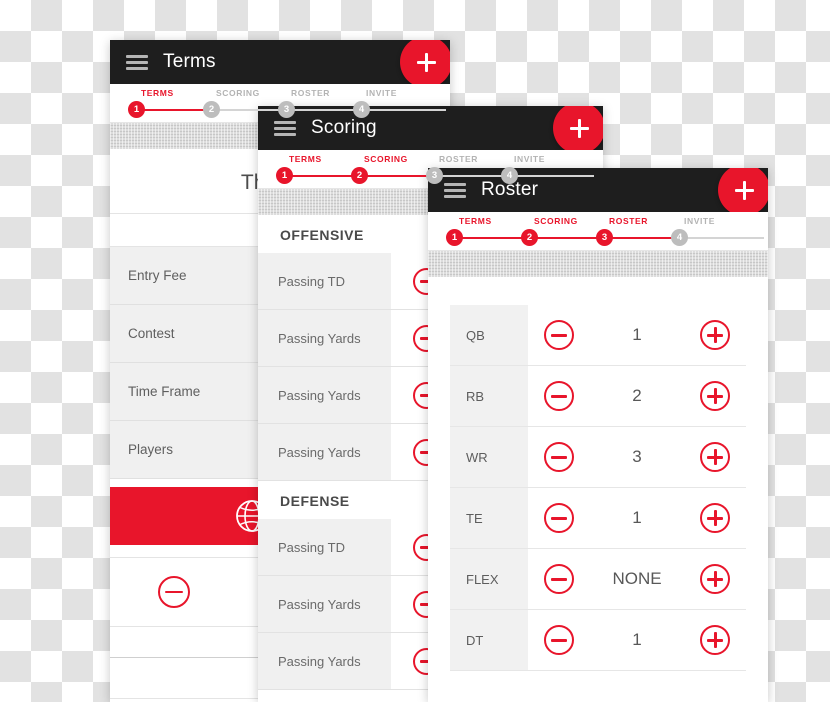  I want to click on position-count: 3, so click(637, 456).